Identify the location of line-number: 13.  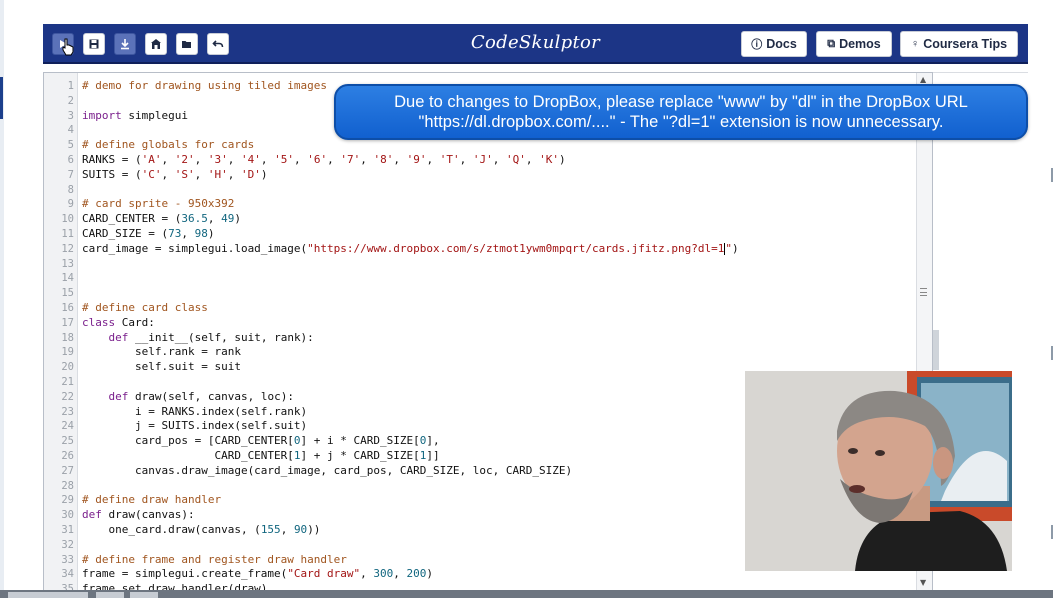
(67, 263).